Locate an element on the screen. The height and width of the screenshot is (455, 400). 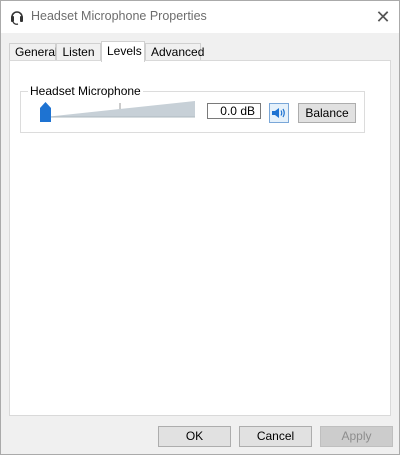
tab-advanced: Advanced is located at coordinates (174, 51).